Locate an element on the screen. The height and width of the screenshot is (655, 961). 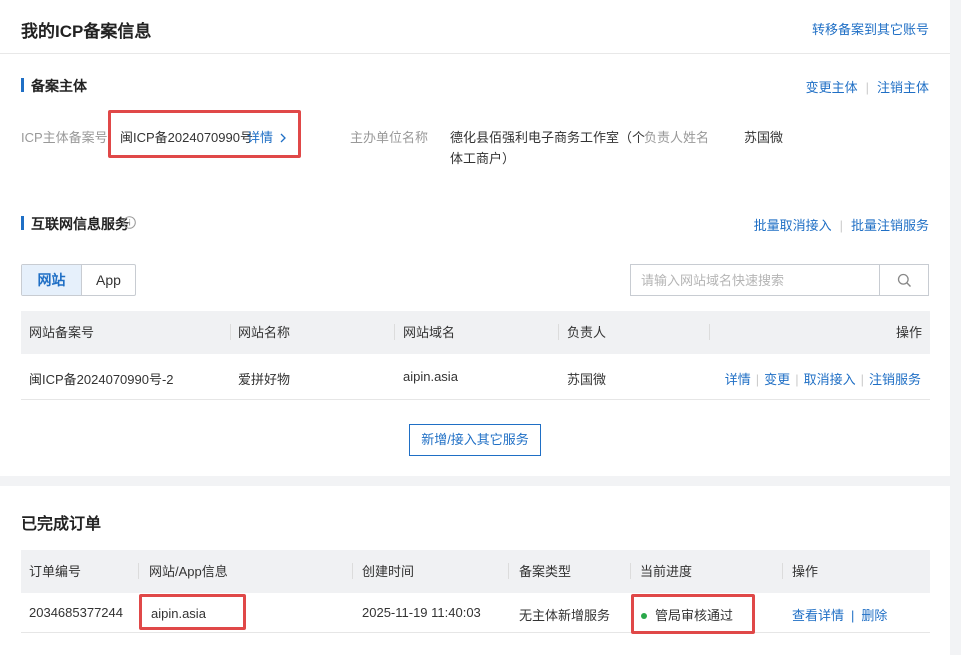
highlight-box-icp is located at coordinates (204, 134).